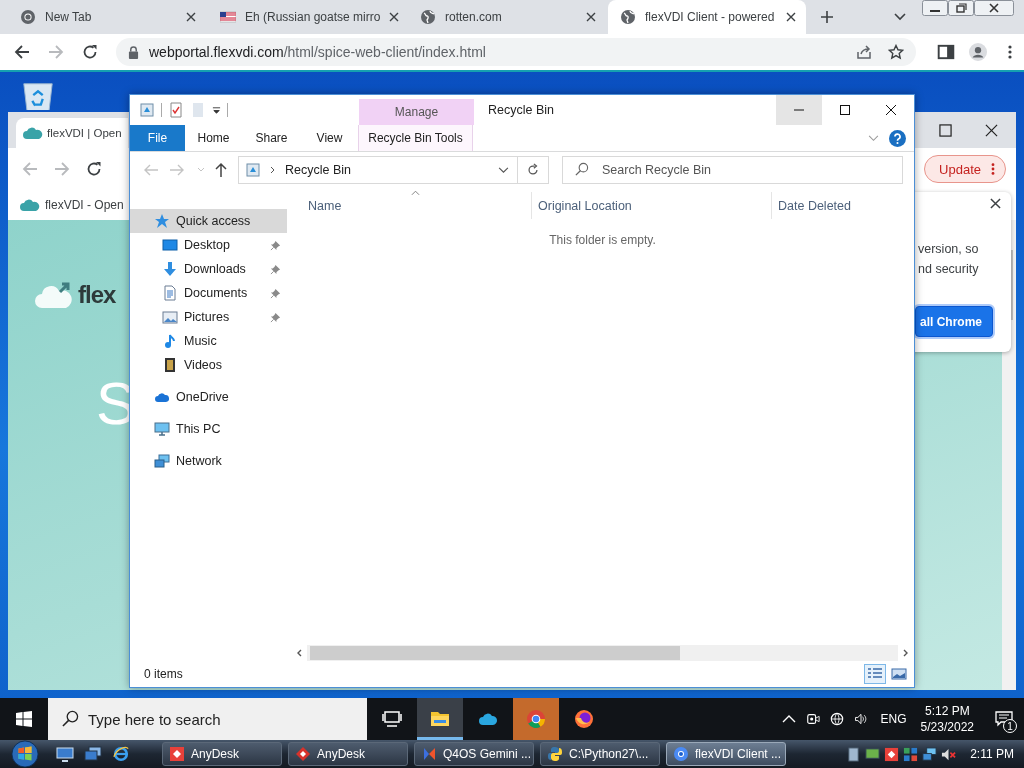  I want to click on q4os-icon, so click(429, 754).